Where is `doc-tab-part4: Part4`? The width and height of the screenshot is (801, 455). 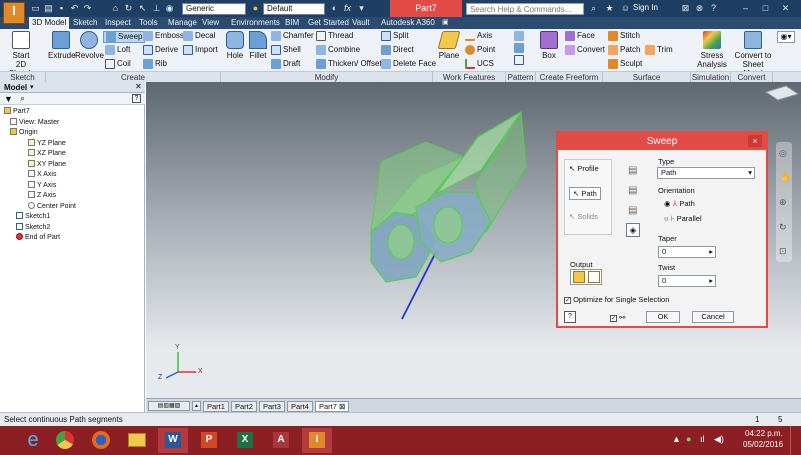
doc-tab-part4: Part4 is located at coordinates (300, 406).